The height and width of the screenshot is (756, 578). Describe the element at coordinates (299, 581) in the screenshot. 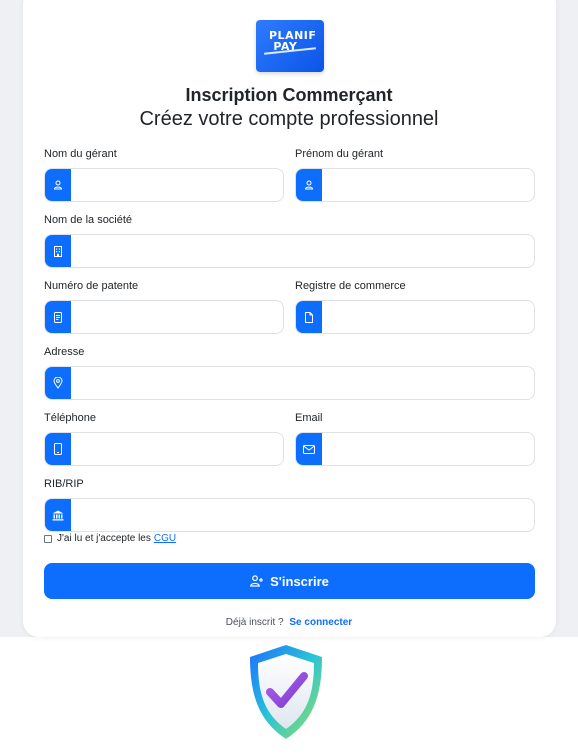

I see `signup-button-label: S'inscrire` at that location.